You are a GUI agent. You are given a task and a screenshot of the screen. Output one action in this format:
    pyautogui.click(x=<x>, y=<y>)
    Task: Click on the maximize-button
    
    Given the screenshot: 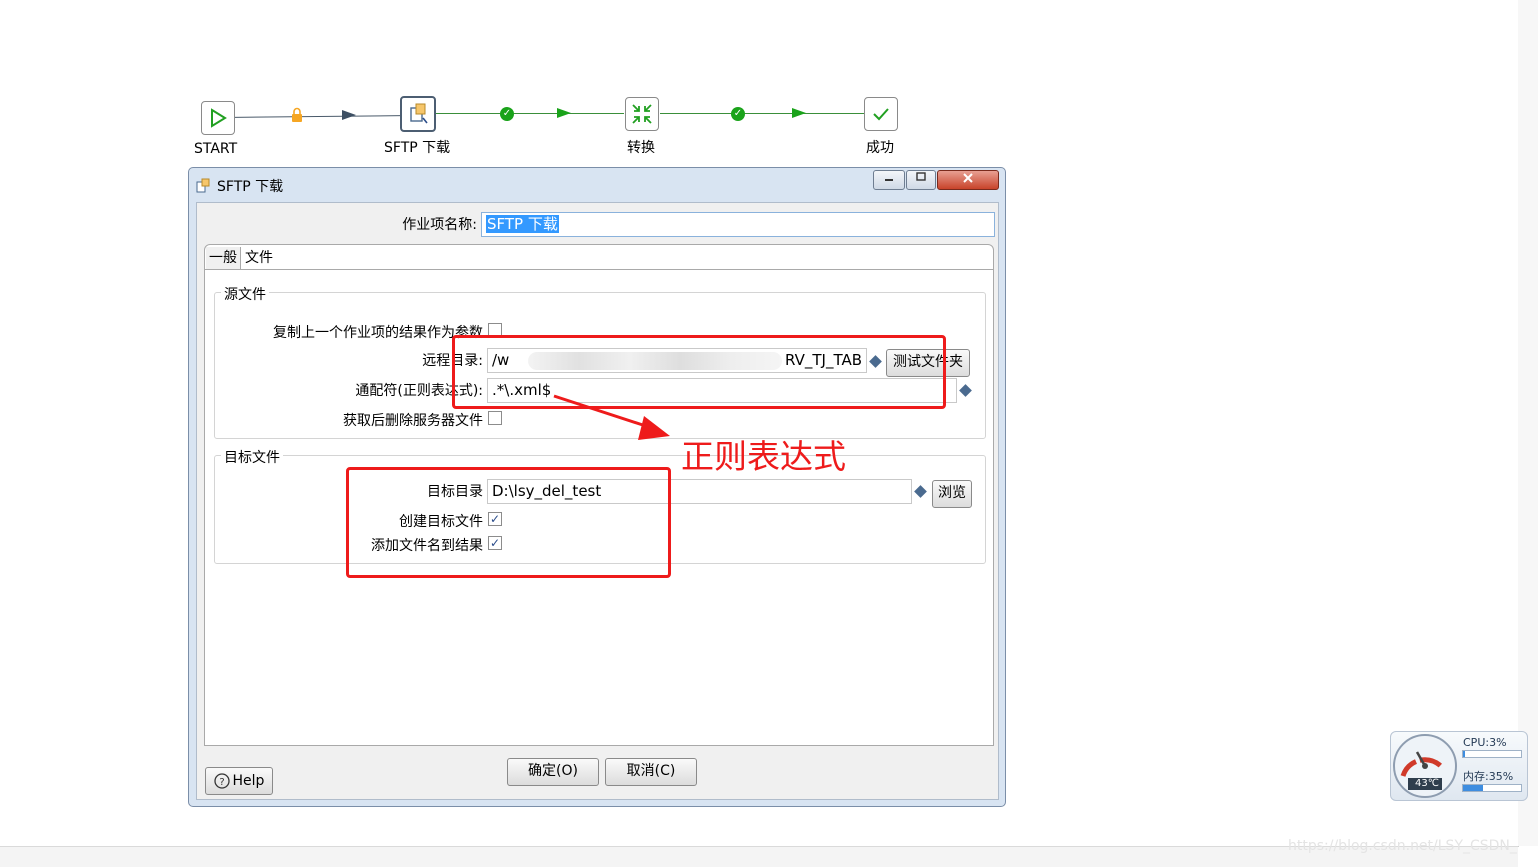 What is the action you would take?
    pyautogui.click(x=921, y=180)
    